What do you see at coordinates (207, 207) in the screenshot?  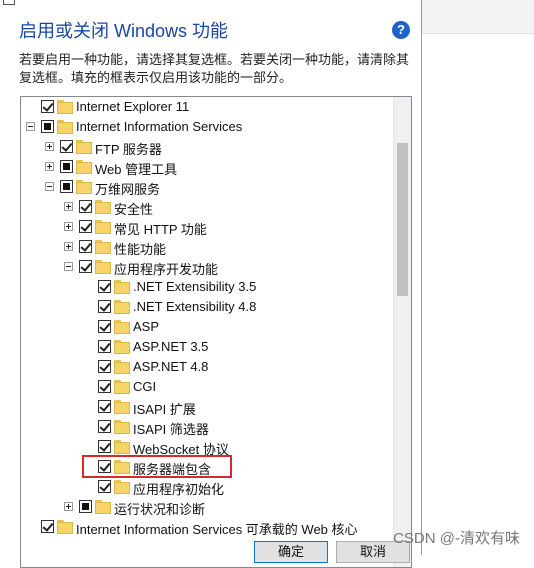 I see `tree-item: 安全性` at bounding box center [207, 207].